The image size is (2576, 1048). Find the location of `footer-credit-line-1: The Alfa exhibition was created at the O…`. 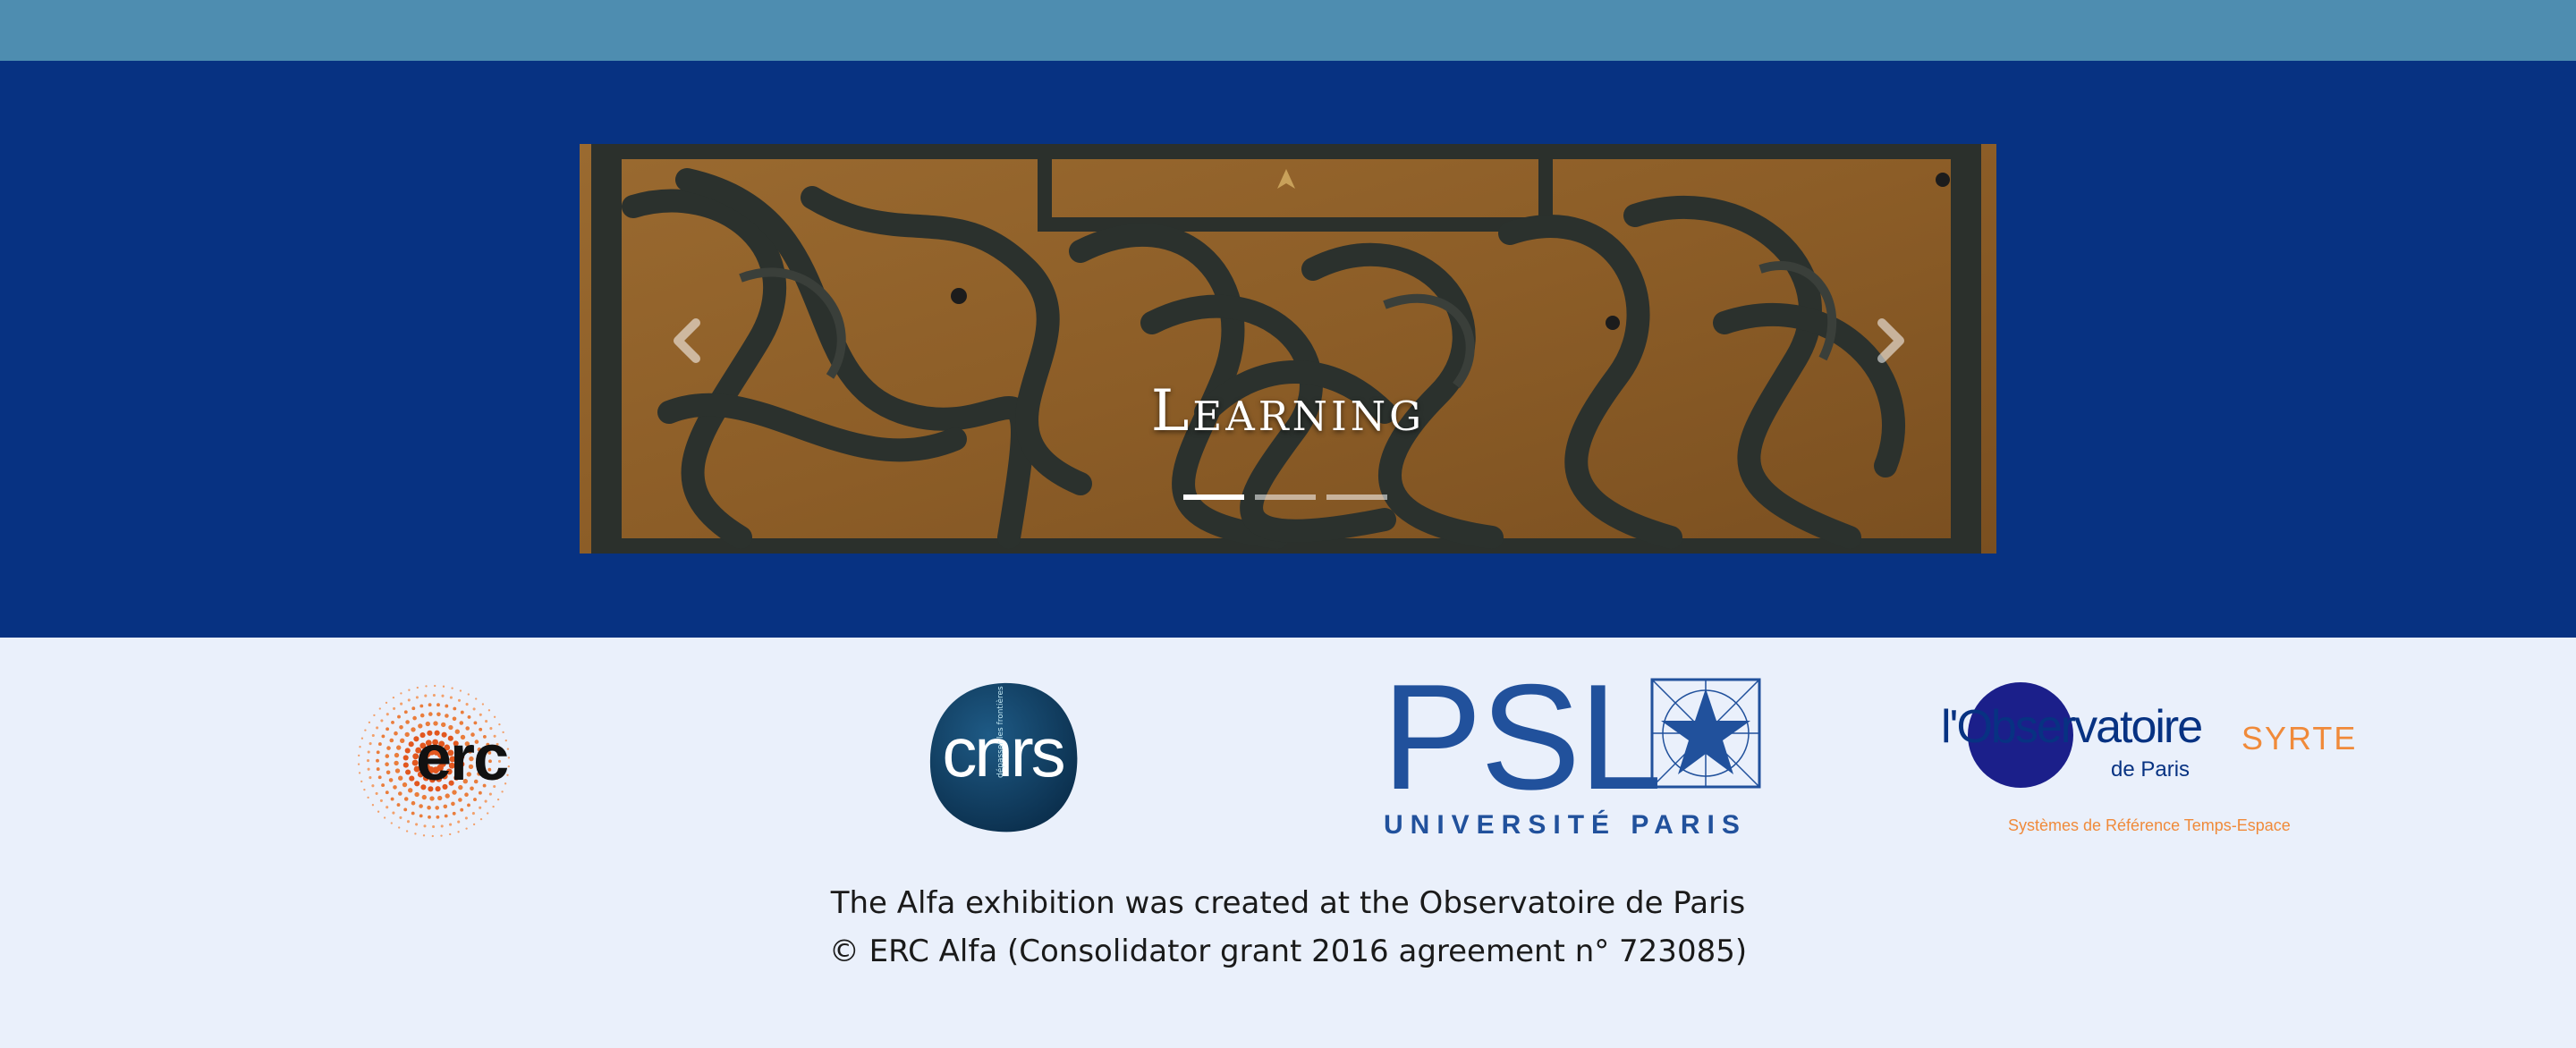

footer-credit-line-1: The Alfa exhibition was created at the O… is located at coordinates (1288, 903).